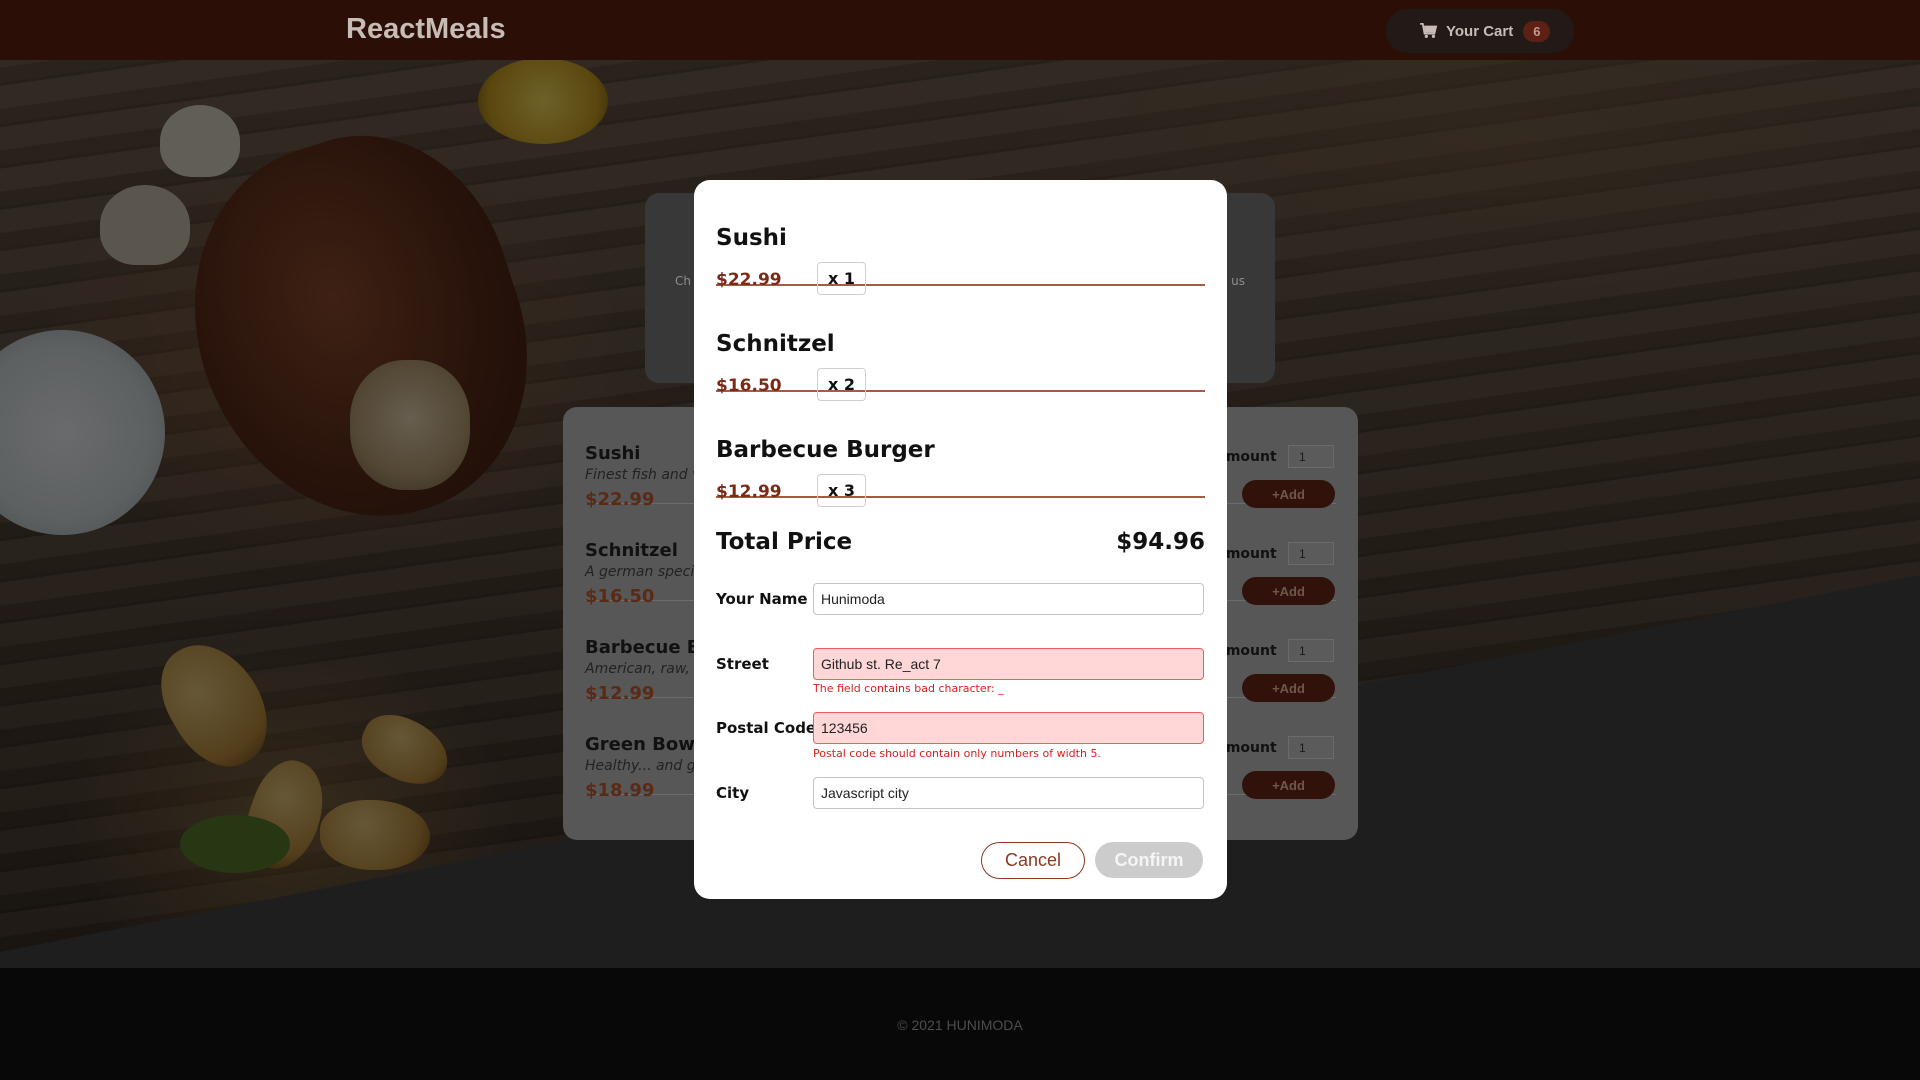 The height and width of the screenshot is (1080, 1920). What do you see at coordinates (766, 728) in the screenshot?
I see `postal-code-label: Postal Code` at bounding box center [766, 728].